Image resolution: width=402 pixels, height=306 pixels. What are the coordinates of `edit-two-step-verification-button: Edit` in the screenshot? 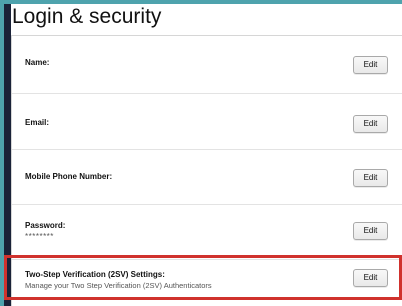 It's located at (370, 278).